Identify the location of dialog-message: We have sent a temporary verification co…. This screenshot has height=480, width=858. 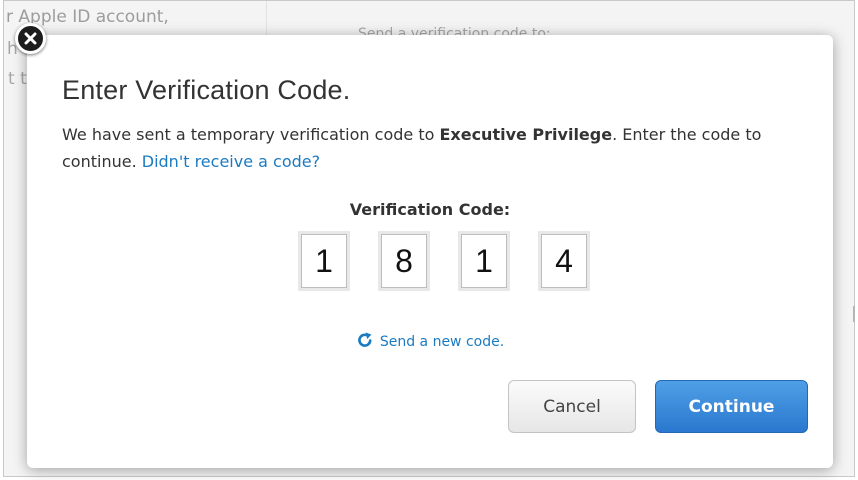
(432, 148).